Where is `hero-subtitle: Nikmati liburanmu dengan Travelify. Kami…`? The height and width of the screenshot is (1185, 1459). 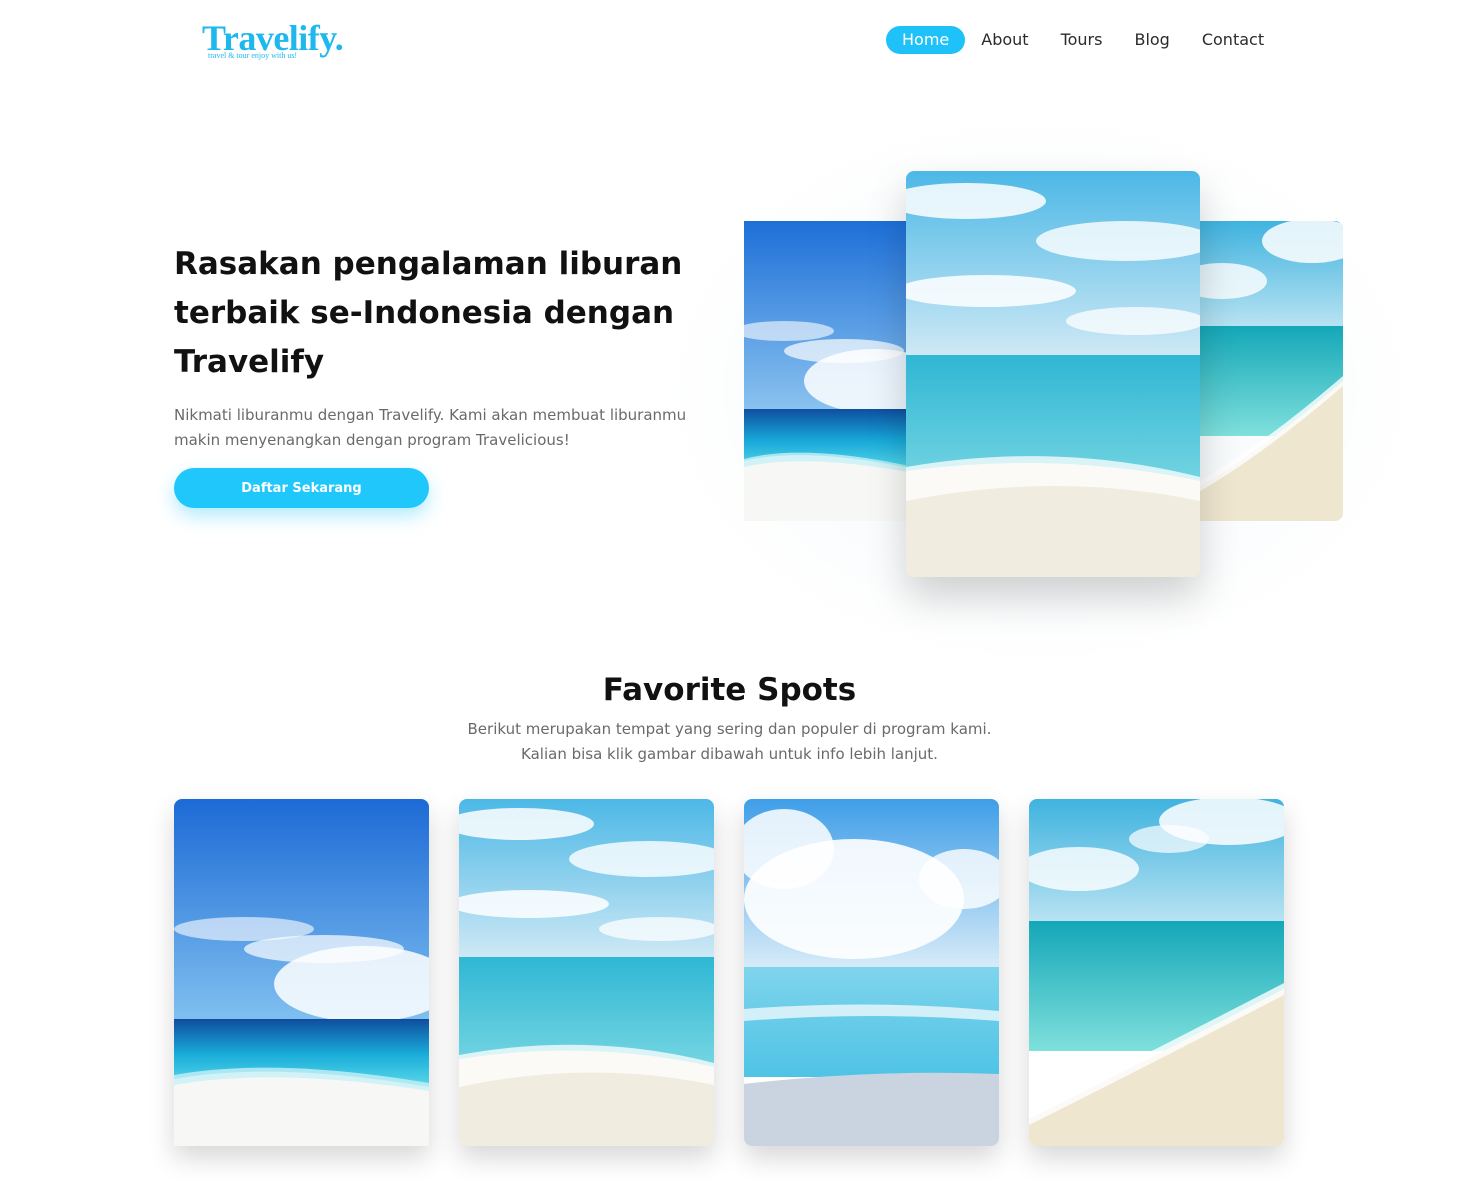
hero-subtitle: Nikmati liburanmu dengan Travelify. Kami… is located at coordinates (430, 427).